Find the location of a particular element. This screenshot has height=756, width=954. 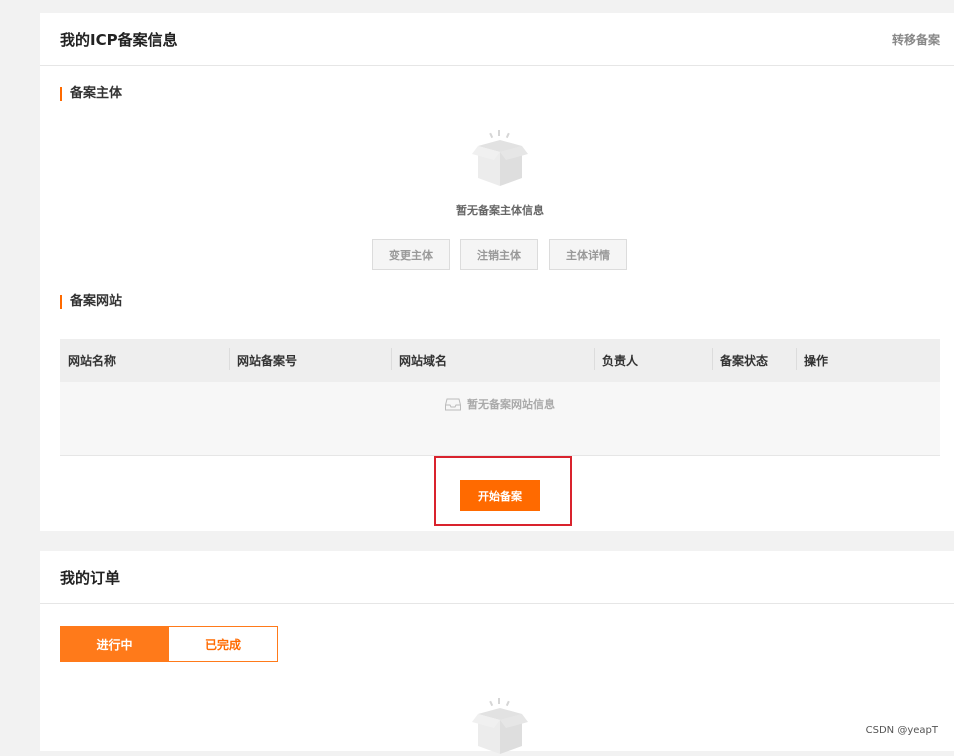

start-filing-button: 开始备案 is located at coordinates (500, 495).